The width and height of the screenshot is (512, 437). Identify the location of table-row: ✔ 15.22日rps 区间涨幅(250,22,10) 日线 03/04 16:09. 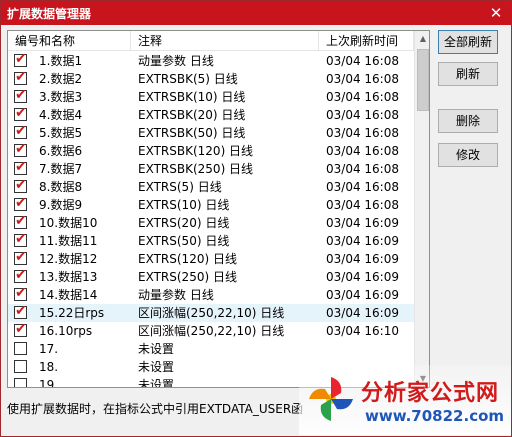
(211, 312).